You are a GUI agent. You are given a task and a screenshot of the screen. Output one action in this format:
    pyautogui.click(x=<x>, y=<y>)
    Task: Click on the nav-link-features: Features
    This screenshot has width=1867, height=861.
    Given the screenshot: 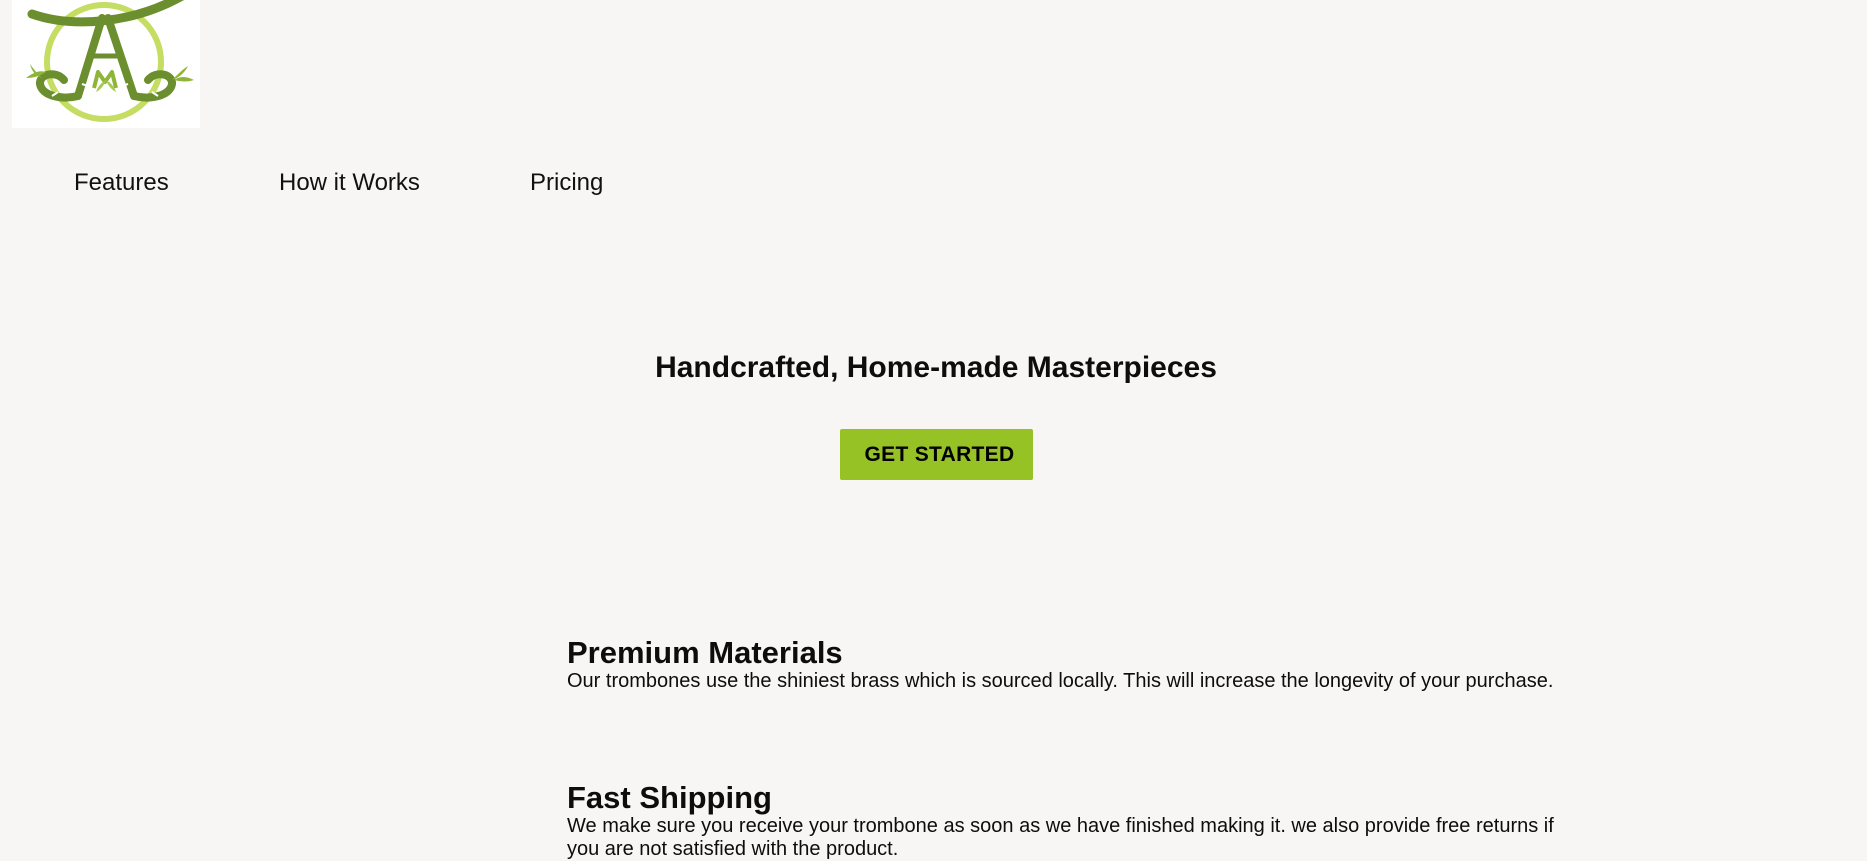 What is the action you would take?
    pyautogui.click(x=121, y=183)
    